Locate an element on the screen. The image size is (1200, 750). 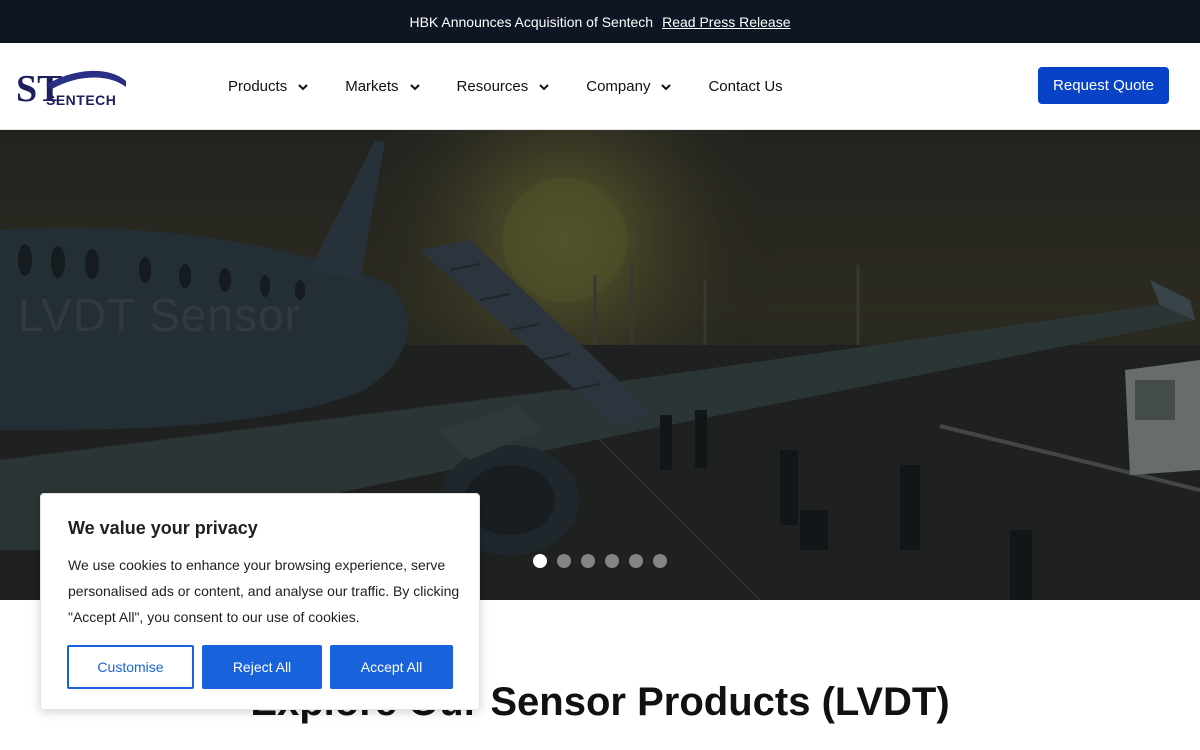
hero-ghost-heading: LVDT Sensor is located at coordinates (159, 315).